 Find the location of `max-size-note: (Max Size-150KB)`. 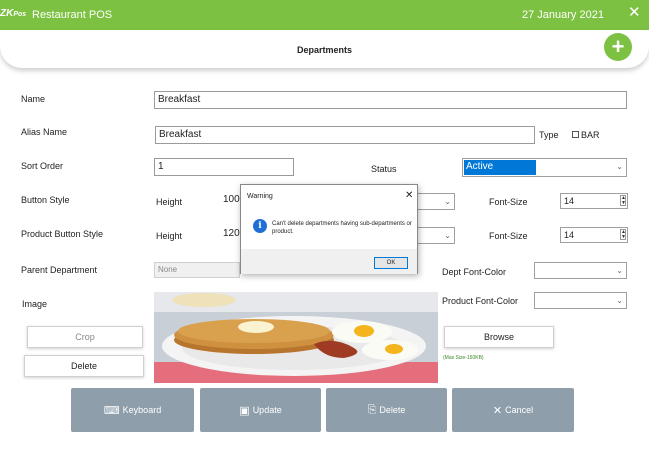

max-size-note: (Max Size-150KB) is located at coordinates (463, 358).